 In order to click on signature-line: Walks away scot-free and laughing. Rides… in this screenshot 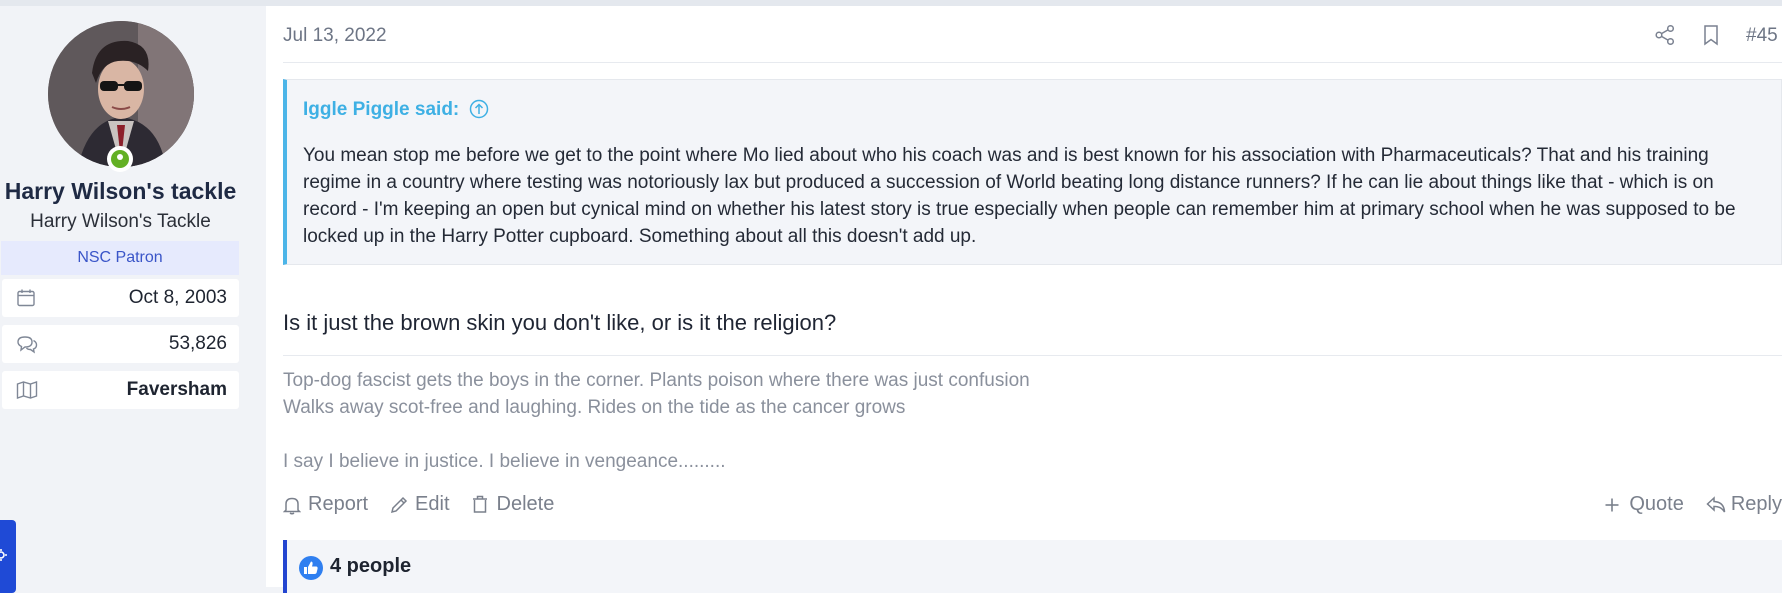, I will do `click(594, 407)`.